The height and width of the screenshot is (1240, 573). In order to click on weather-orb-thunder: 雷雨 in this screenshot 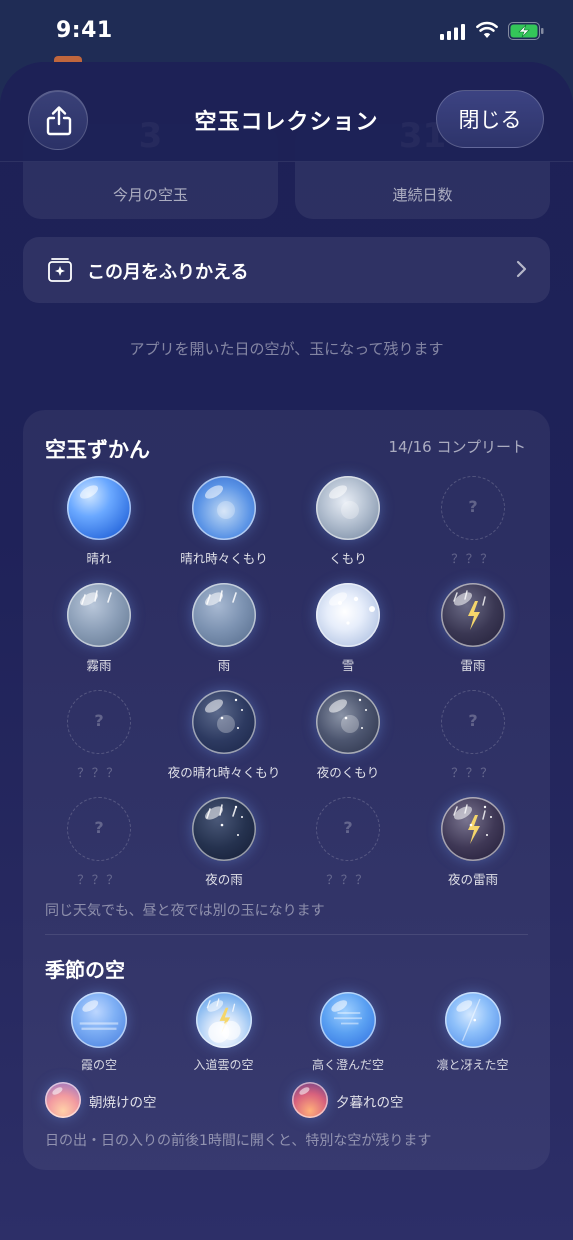, I will do `click(473, 636)`.